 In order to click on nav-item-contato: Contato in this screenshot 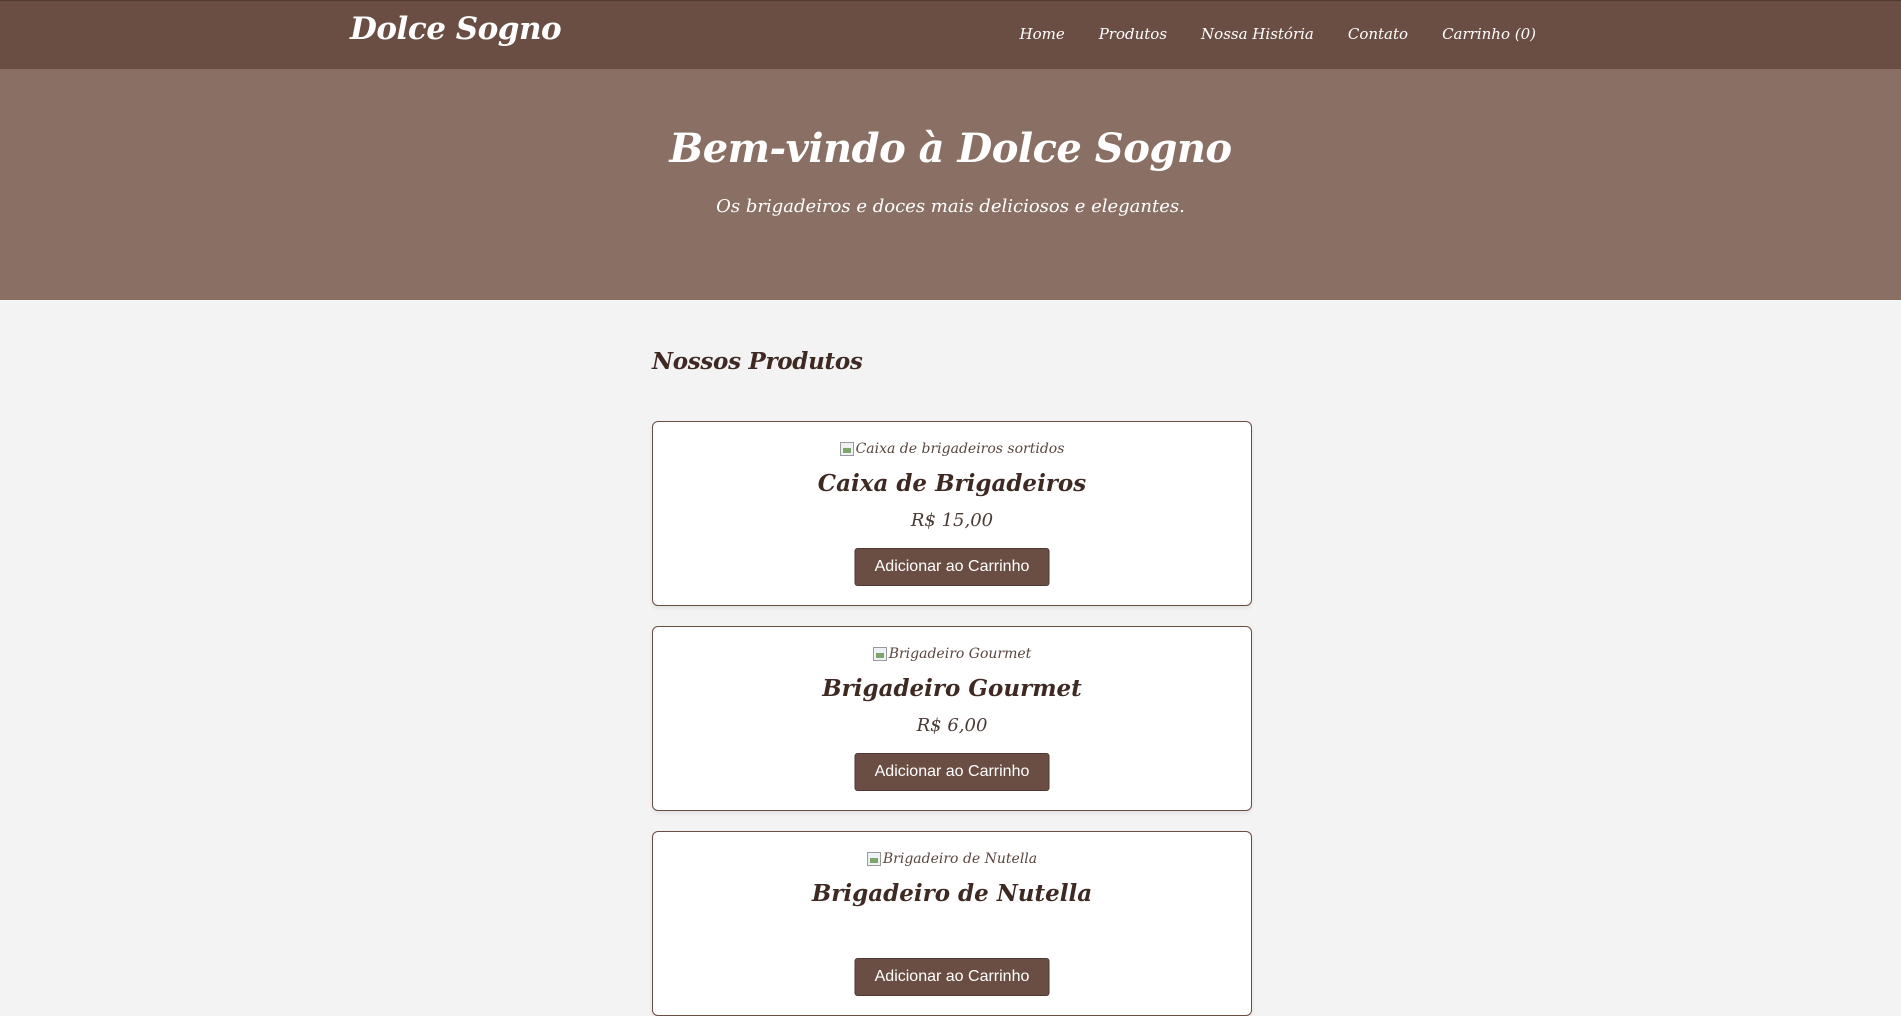, I will do `click(1378, 33)`.